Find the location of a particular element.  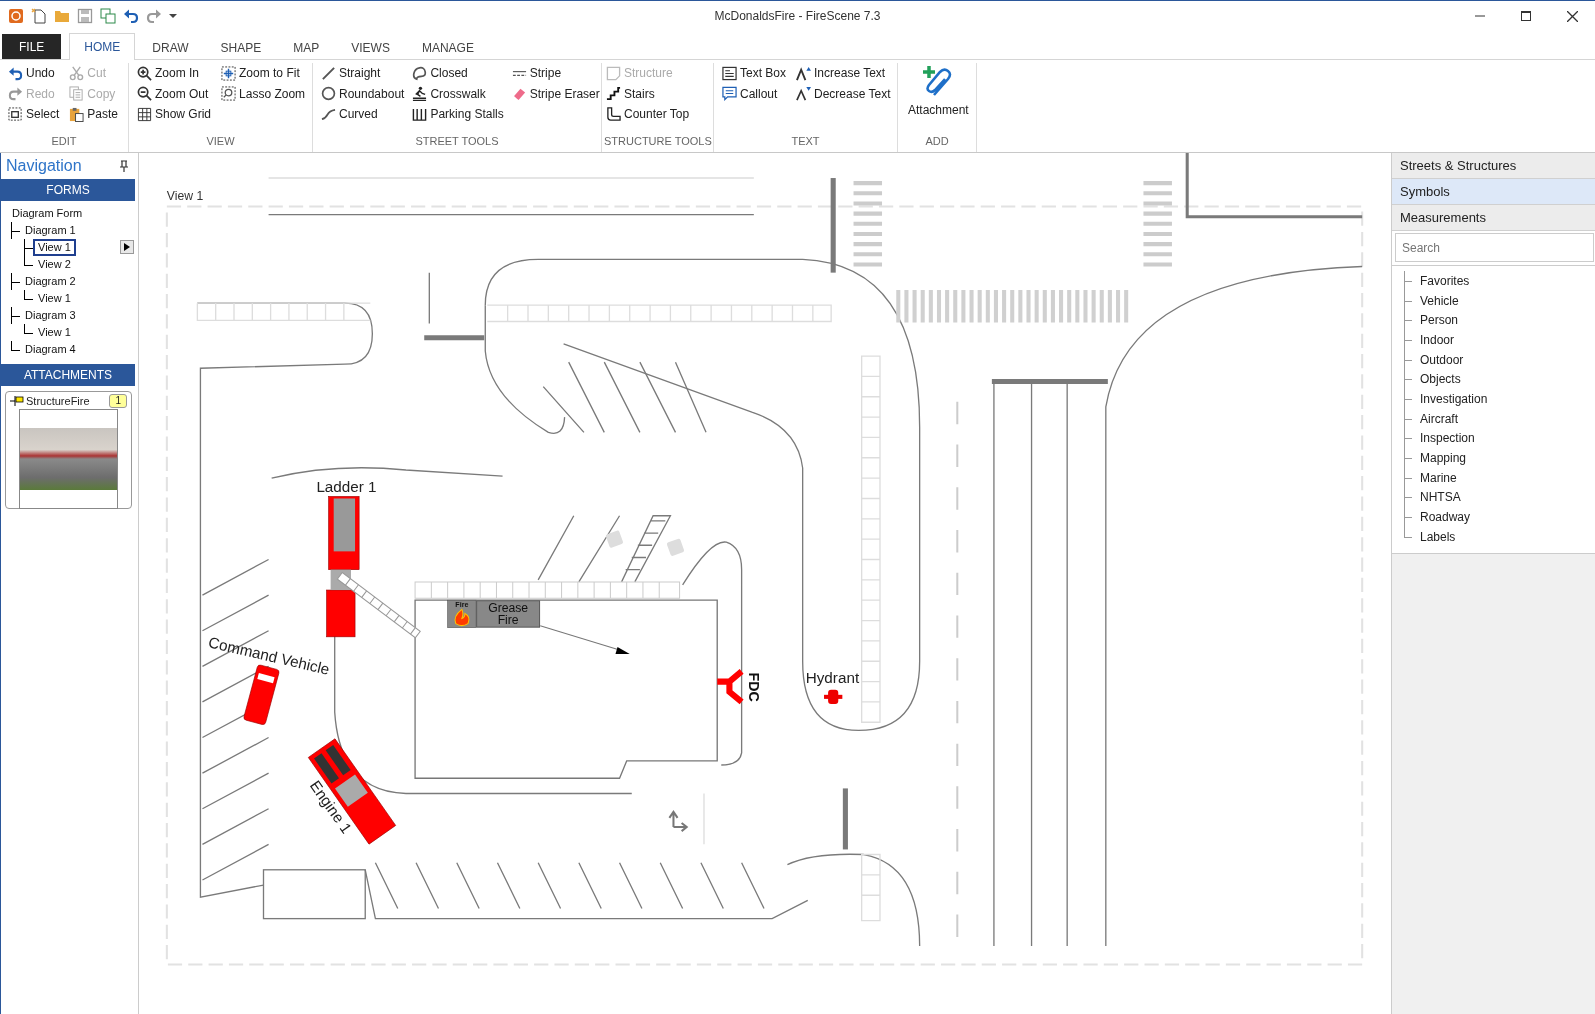

vehicle-label: Ladder 1 is located at coordinates (346, 487).